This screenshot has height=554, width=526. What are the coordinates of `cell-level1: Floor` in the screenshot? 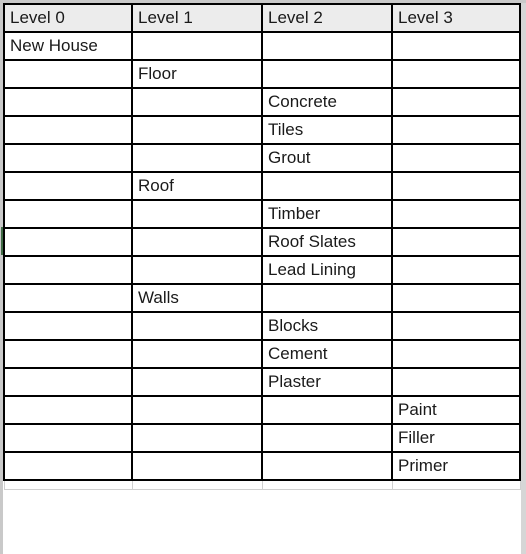 It's located at (197, 74).